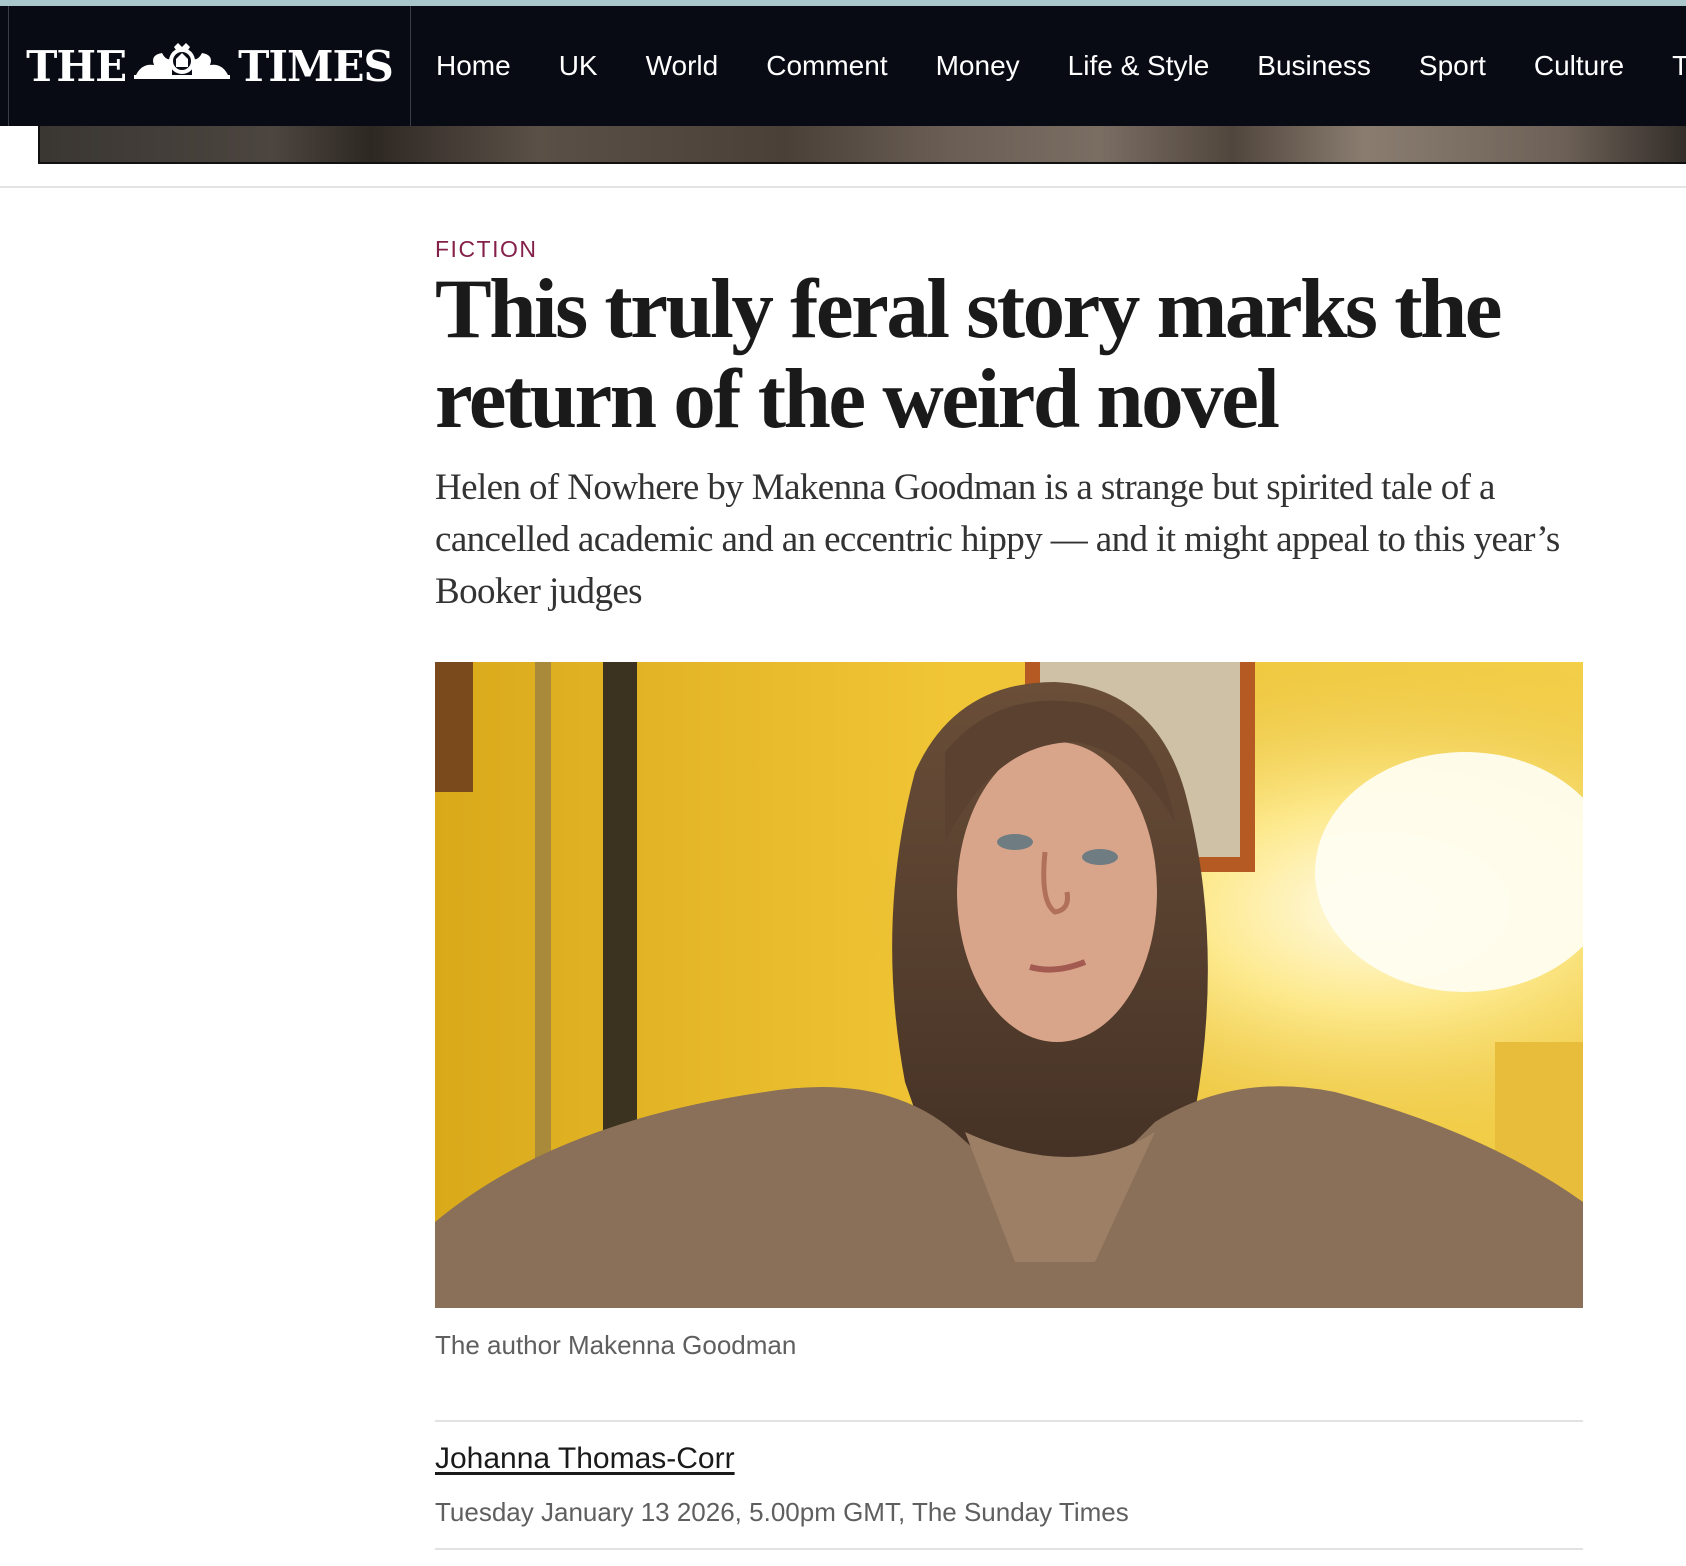 The height and width of the screenshot is (1566, 1686). I want to click on byline-top-divider, so click(1009, 1421).